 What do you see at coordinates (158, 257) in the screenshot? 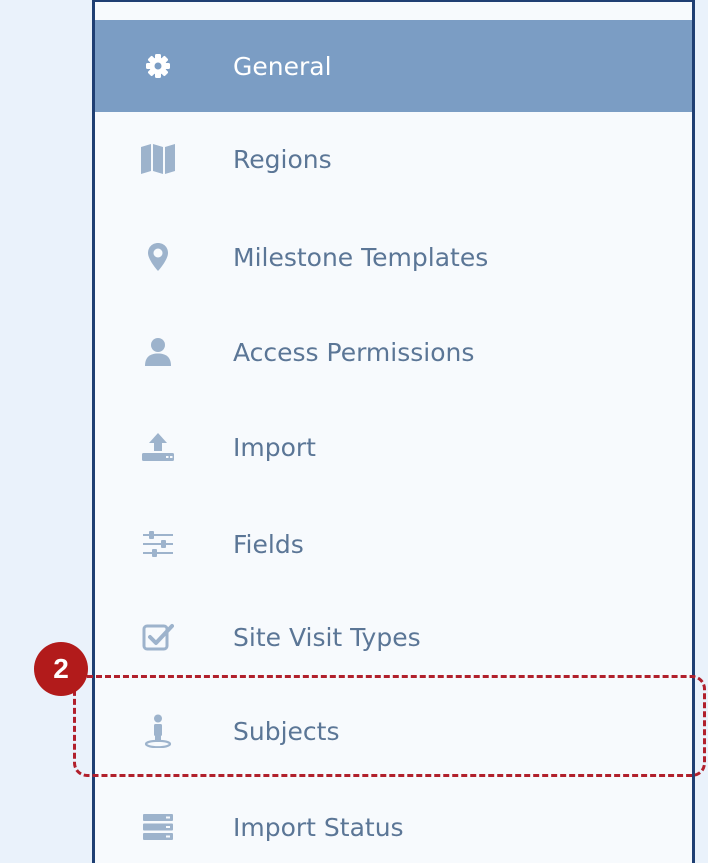
I see `map-marker-icon` at bounding box center [158, 257].